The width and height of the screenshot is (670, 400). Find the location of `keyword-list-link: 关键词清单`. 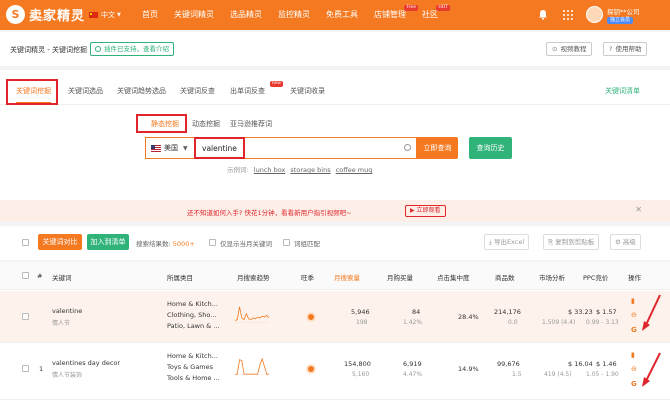

keyword-list-link: 关键词清单 is located at coordinates (622, 91).